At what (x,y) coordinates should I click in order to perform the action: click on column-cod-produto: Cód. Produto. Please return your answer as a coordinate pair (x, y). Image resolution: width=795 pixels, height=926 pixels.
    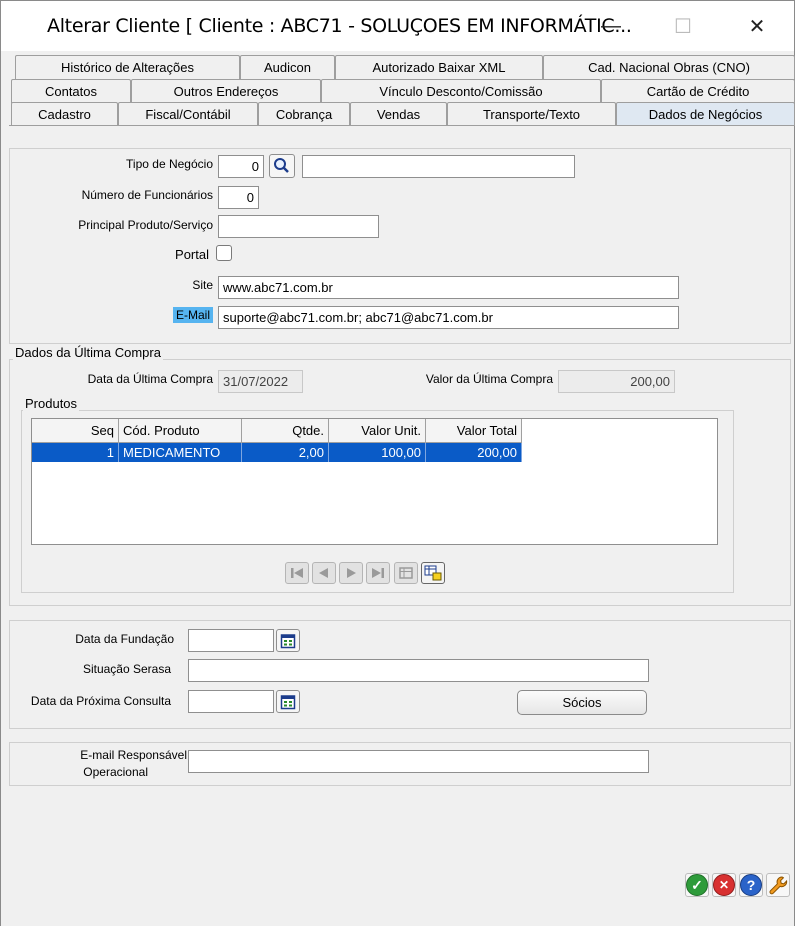
    Looking at the image, I should click on (180, 431).